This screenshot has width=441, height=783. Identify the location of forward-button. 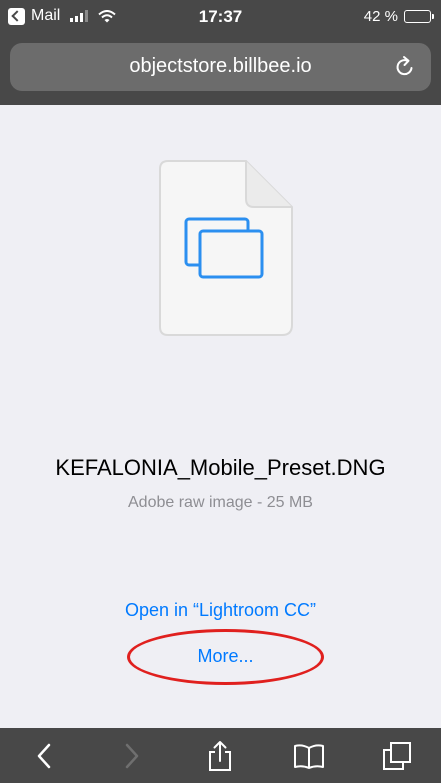
(132, 756).